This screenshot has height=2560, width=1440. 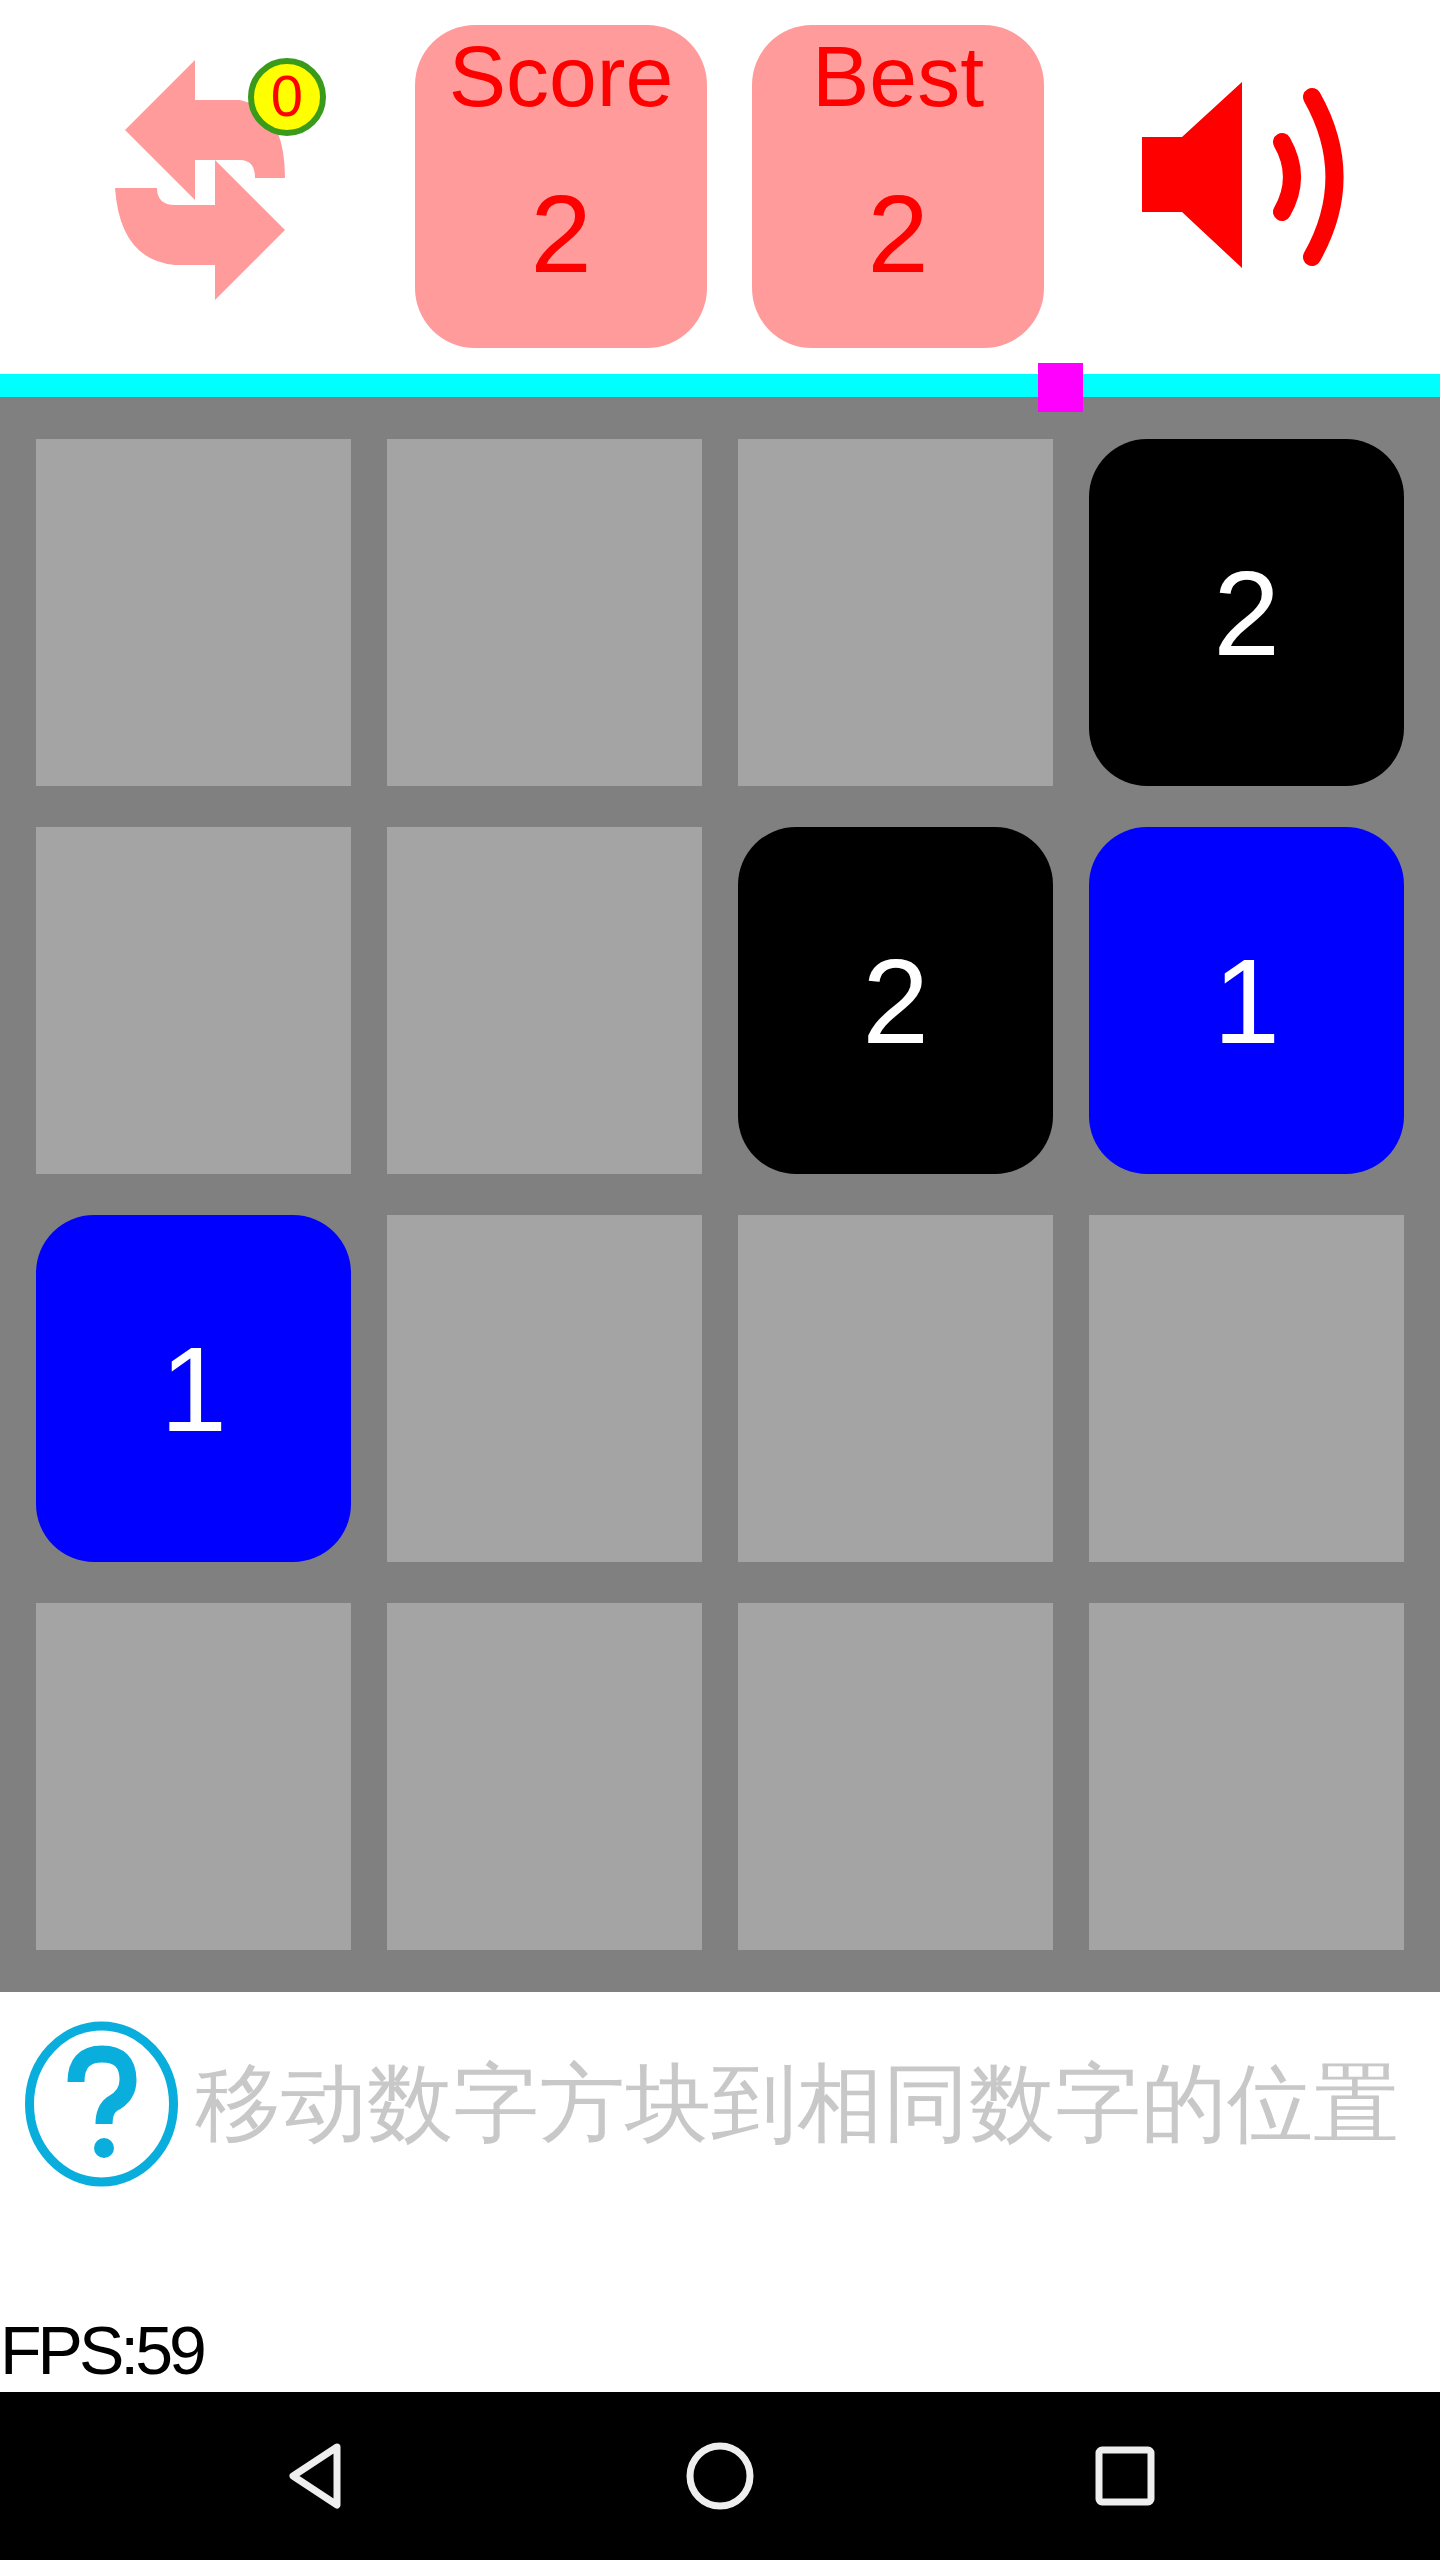 I want to click on best-label: Best, so click(x=898, y=73).